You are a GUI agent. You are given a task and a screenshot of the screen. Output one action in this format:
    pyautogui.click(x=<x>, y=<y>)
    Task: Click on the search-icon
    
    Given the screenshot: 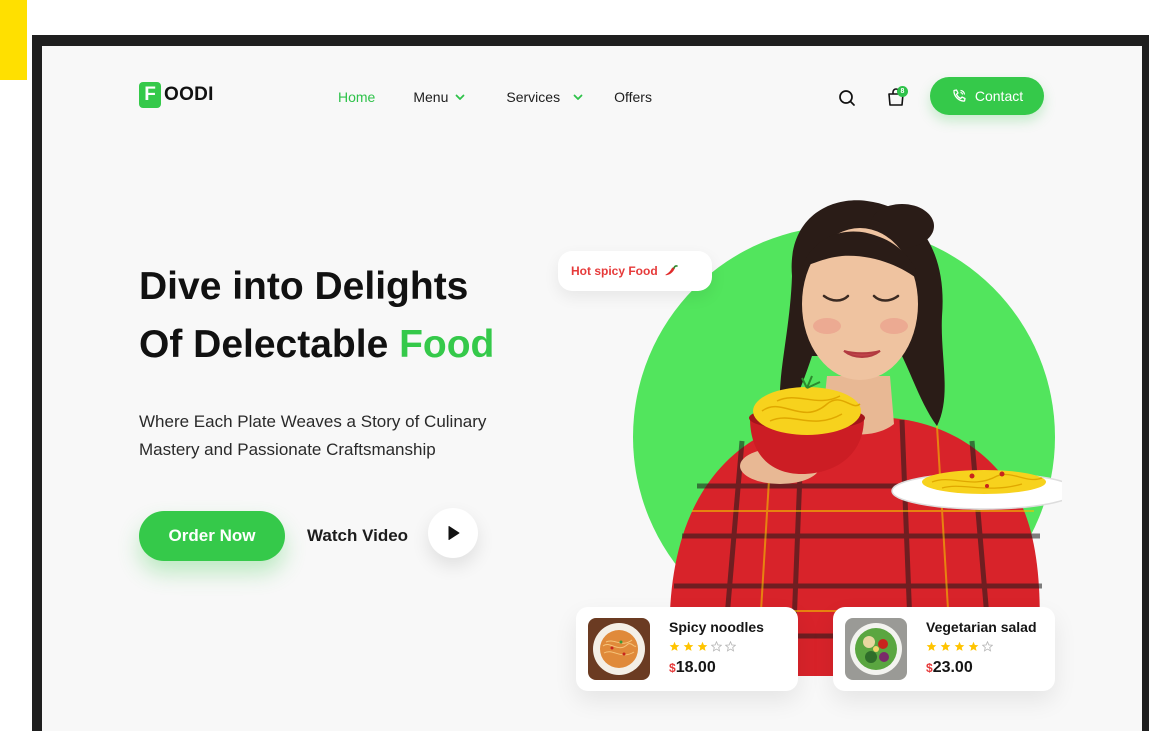 What is the action you would take?
    pyautogui.click(x=847, y=98)
    